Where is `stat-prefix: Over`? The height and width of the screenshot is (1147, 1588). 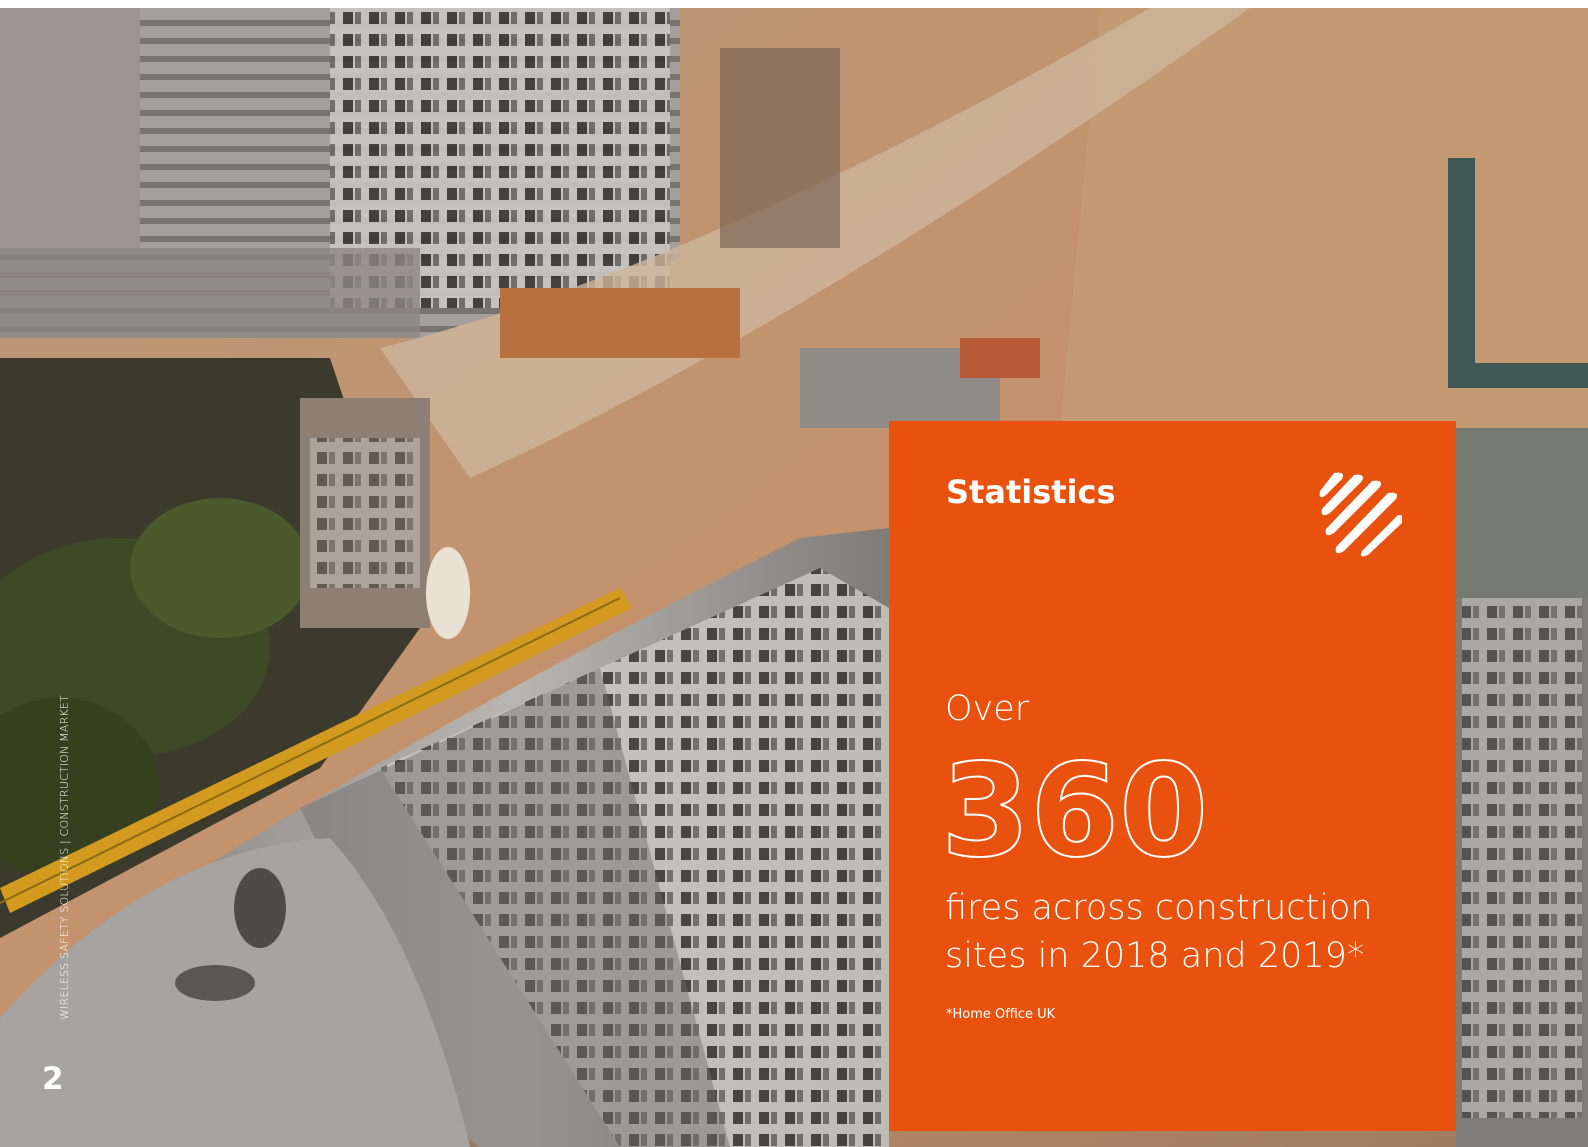
stat-prefix: Over is located at coordinates (987, 709).